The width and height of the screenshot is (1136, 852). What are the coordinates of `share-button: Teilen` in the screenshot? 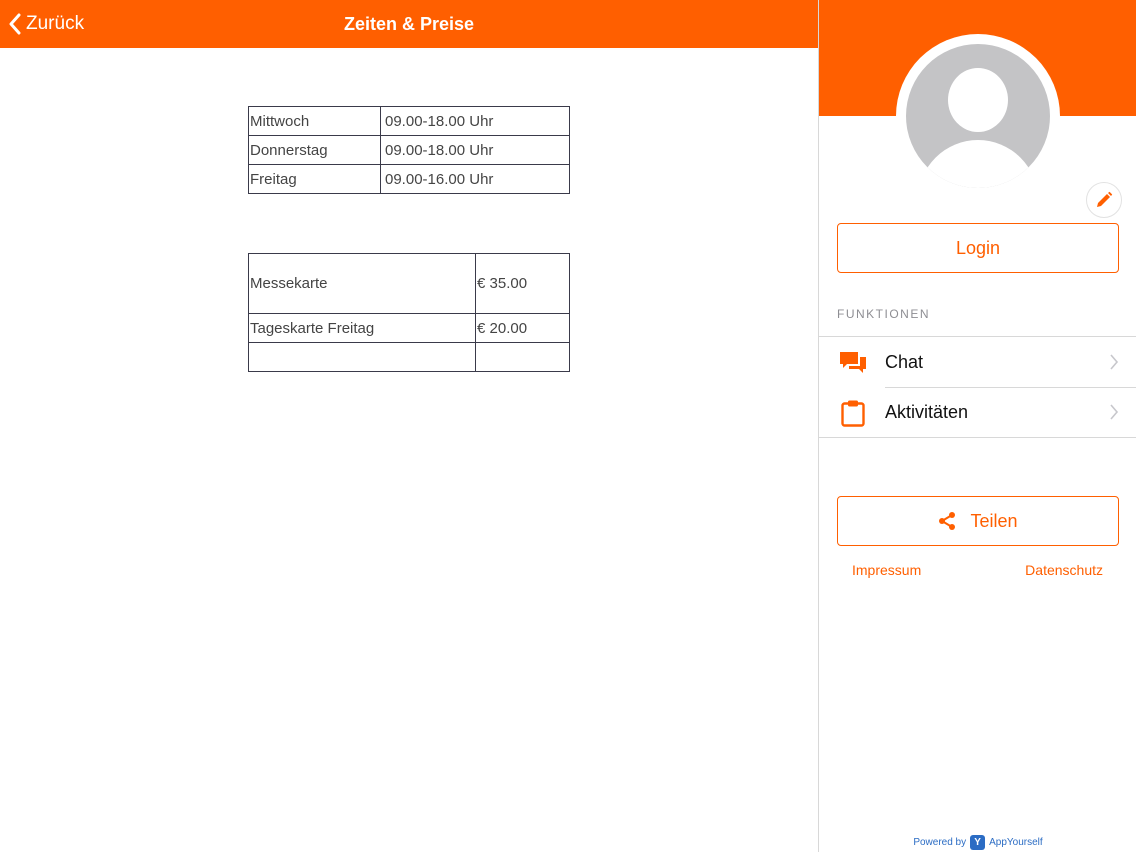 It's located at (978, 521).